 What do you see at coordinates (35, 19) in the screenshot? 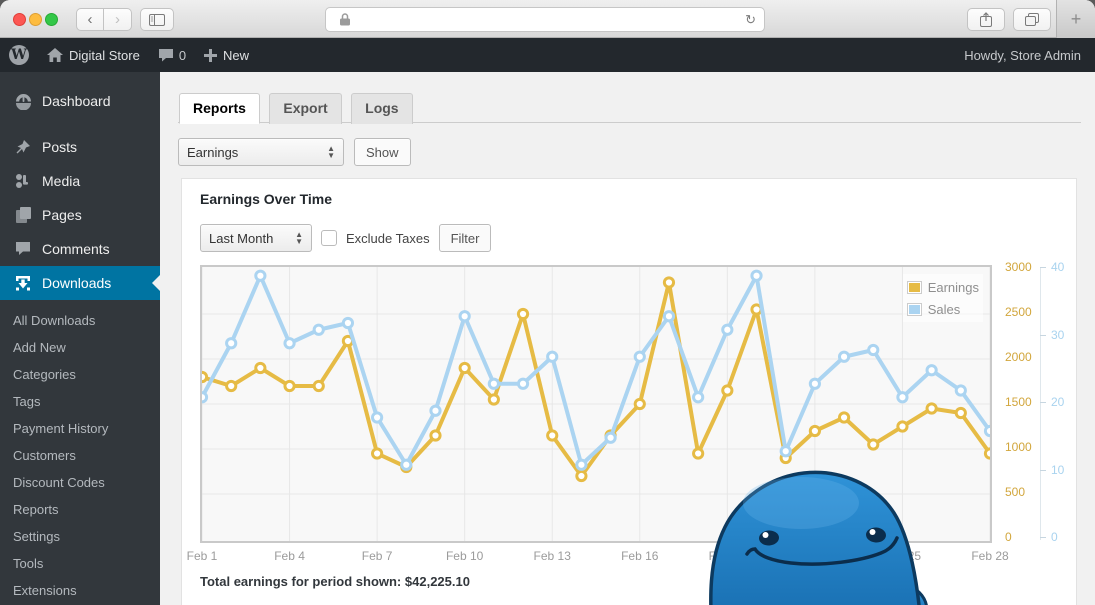
I see `minimize-window-button` at bounding box center [35, 19].